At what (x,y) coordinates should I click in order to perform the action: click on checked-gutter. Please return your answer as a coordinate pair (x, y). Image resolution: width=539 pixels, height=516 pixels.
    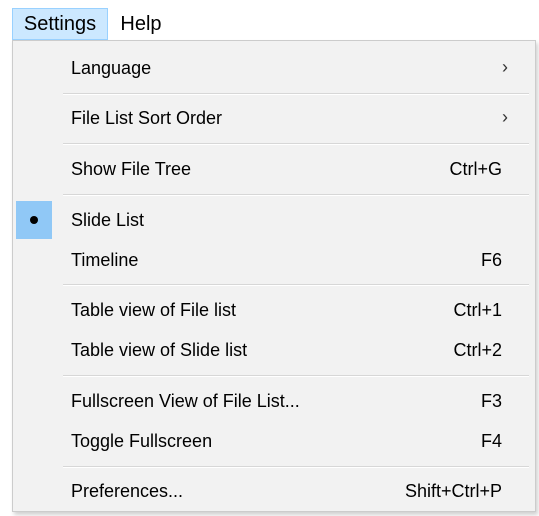
    Looking at the image, I should click on (34, 220).